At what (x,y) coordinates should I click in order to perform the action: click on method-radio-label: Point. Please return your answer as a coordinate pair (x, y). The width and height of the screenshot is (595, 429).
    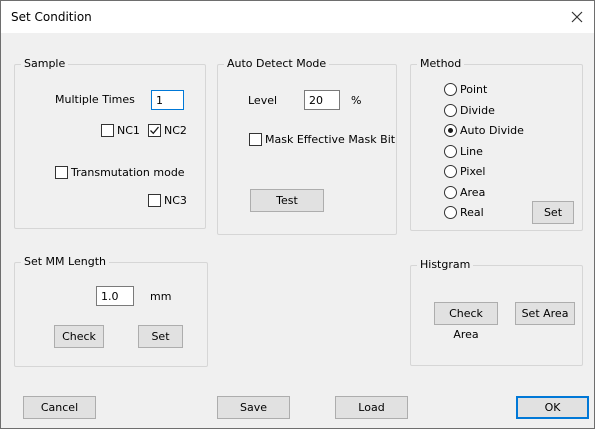
    Looking at the image, I should click on (474, 89).